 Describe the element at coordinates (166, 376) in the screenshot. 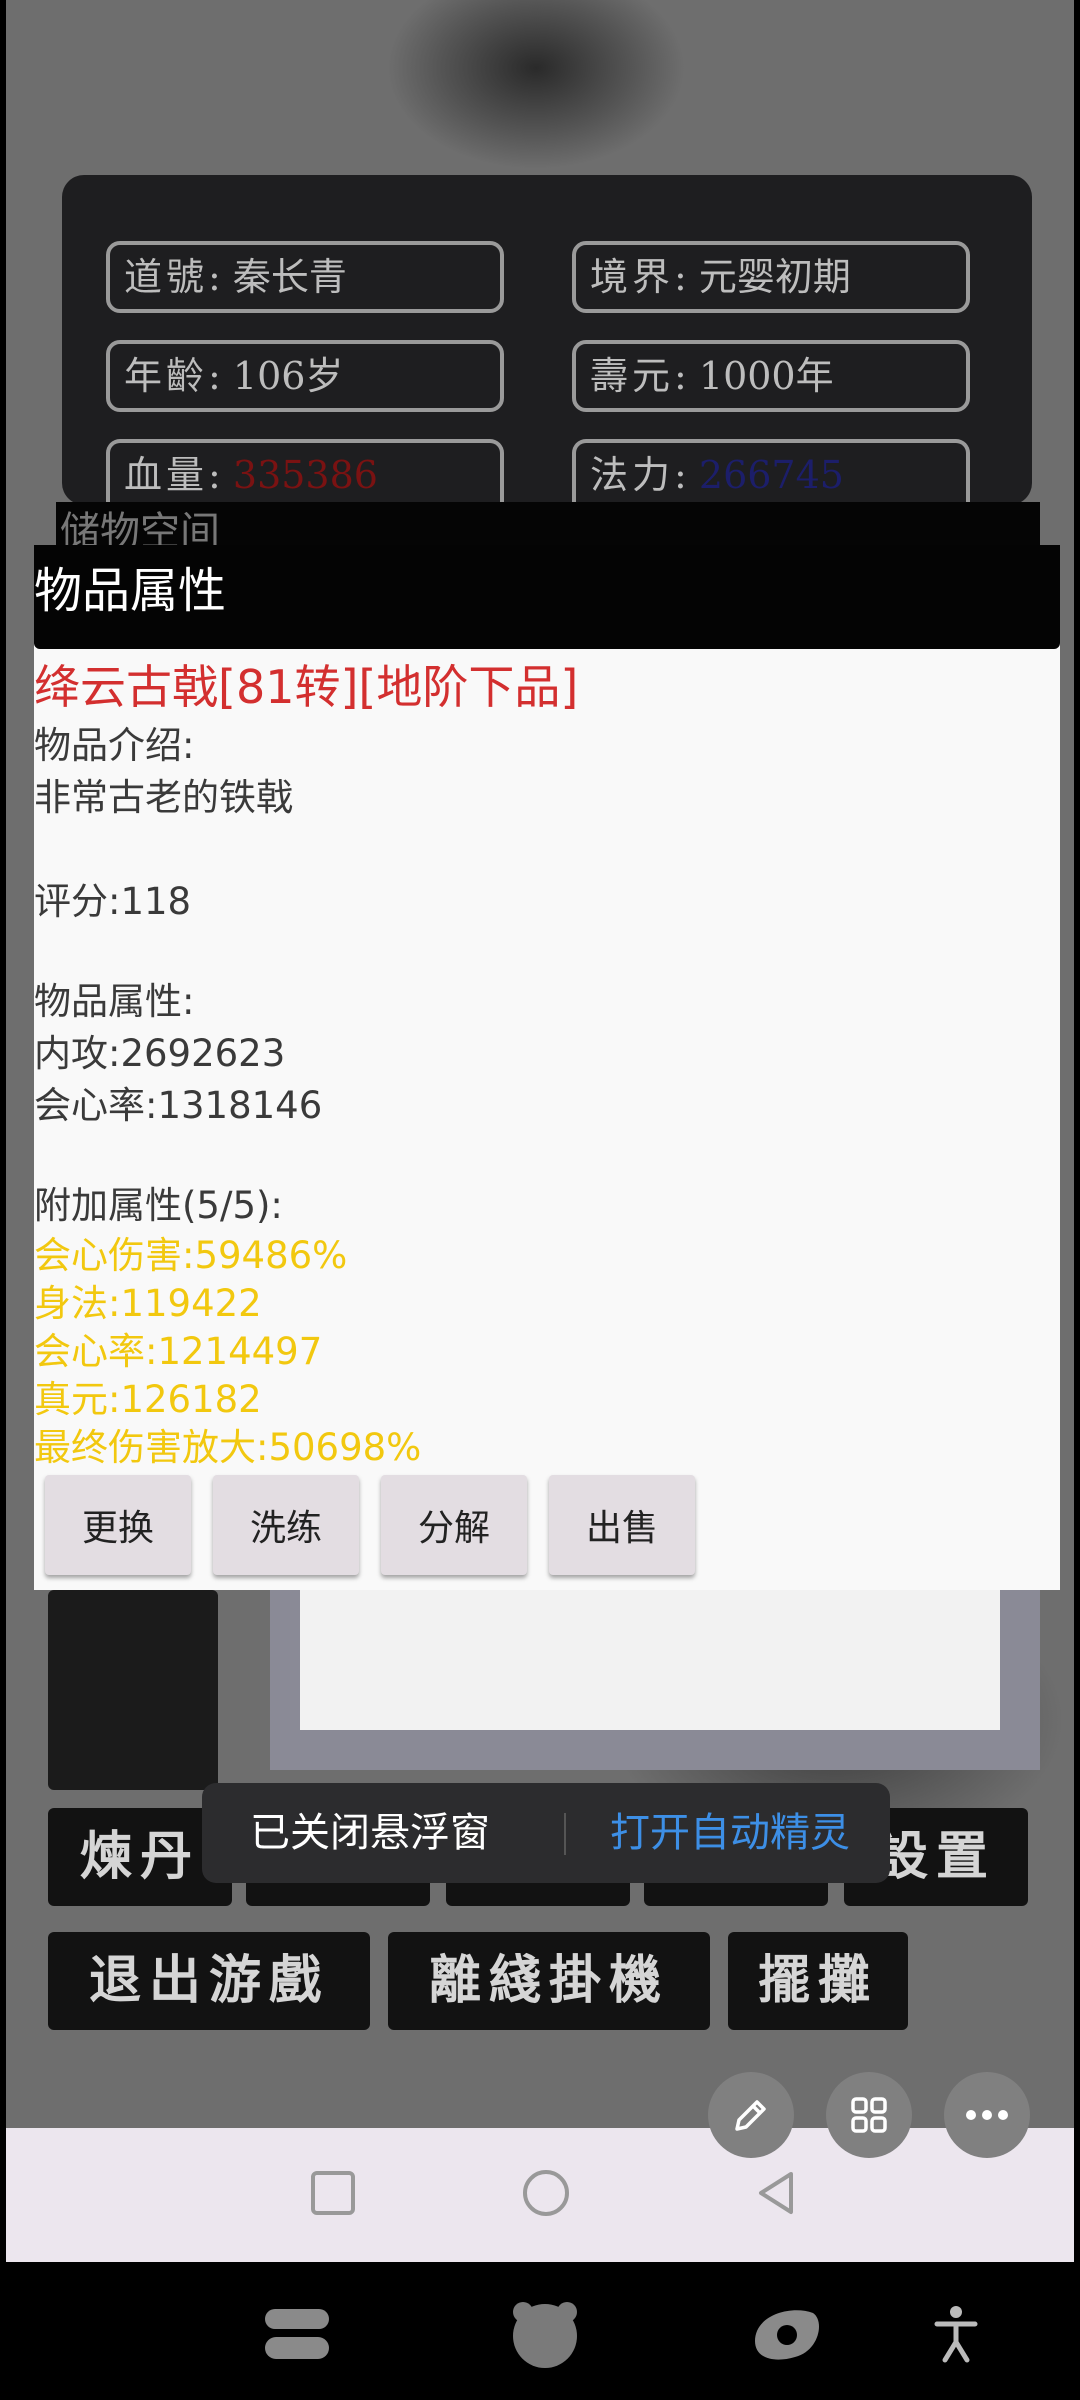

I see `stat-label: 年齡` at that location.